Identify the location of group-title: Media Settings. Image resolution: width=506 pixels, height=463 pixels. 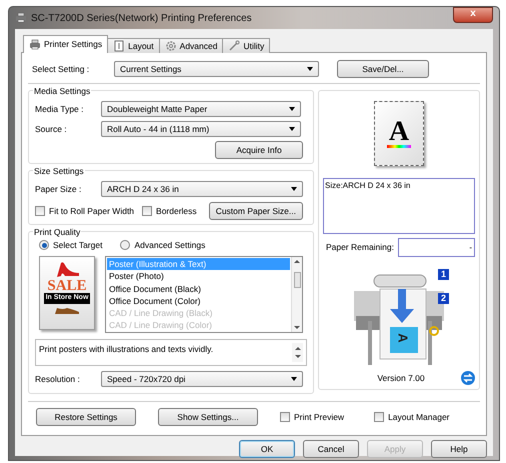
(62, 91).